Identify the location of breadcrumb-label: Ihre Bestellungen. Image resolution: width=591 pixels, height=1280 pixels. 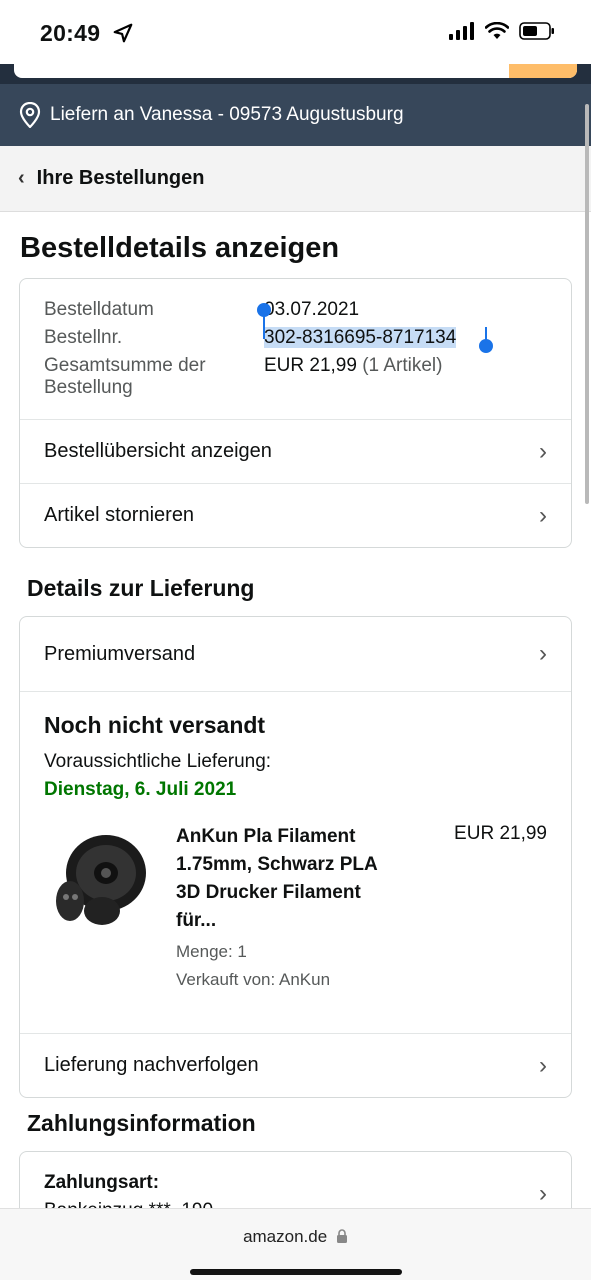
(121, 178).